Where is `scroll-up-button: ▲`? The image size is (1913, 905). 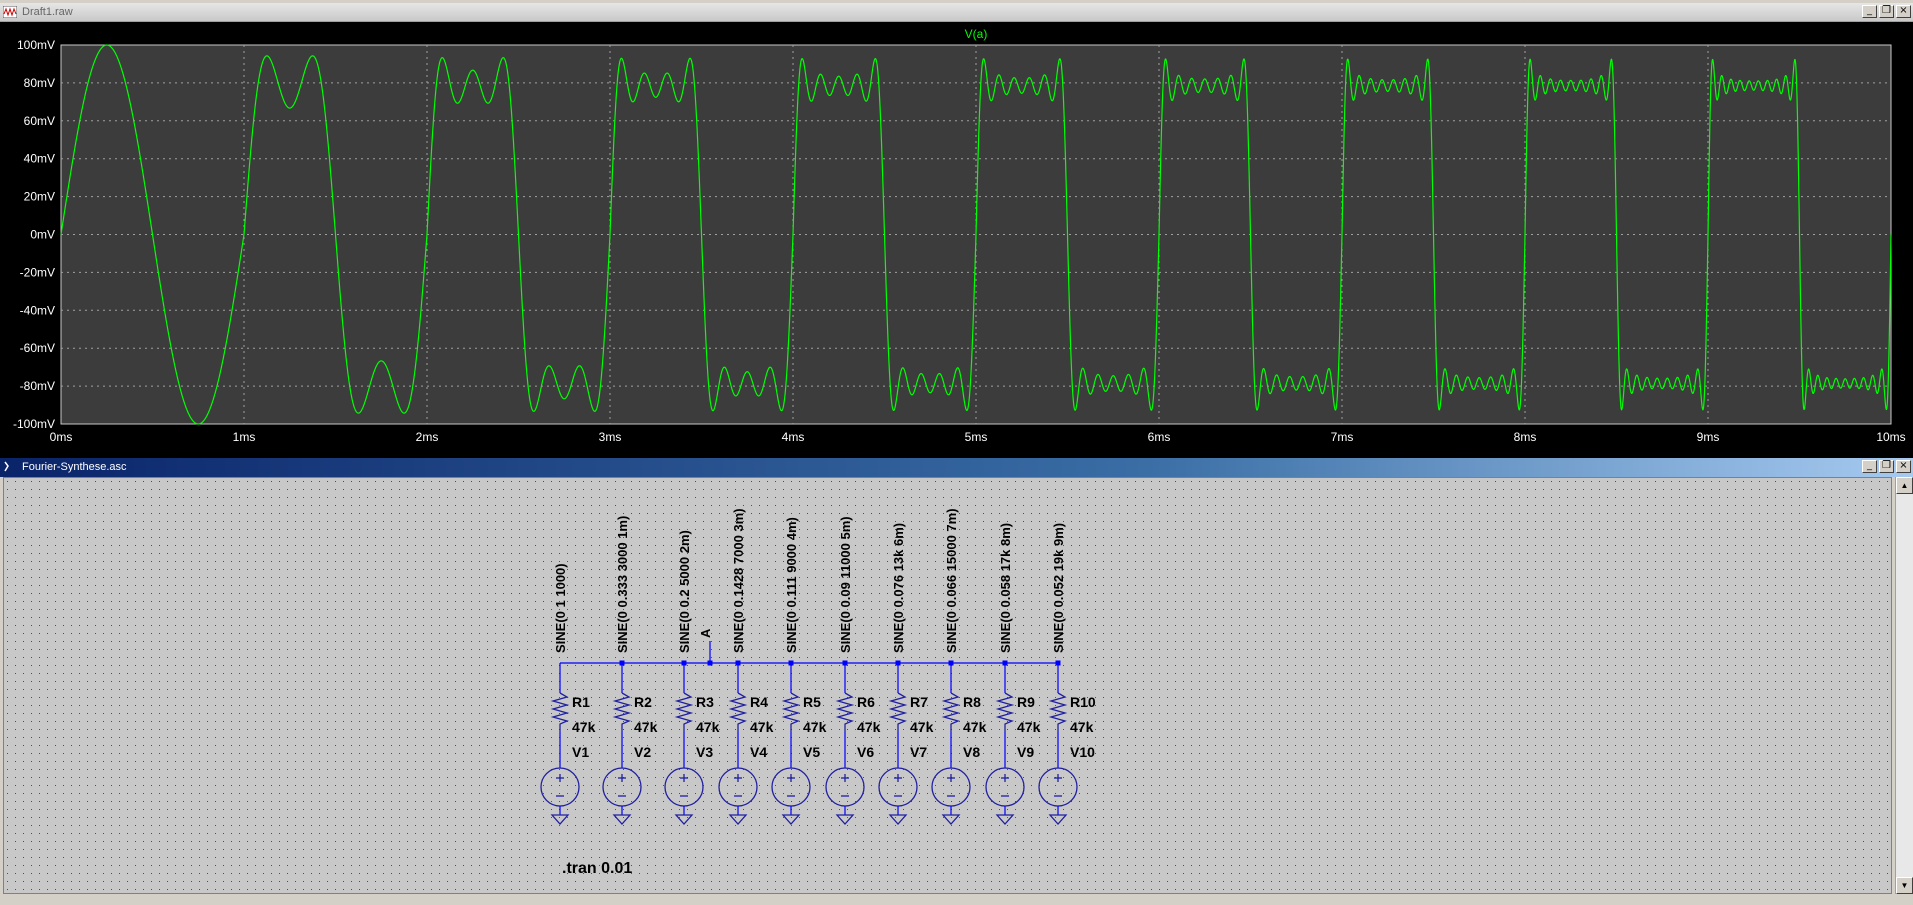
scroll-up-button: ▲ is located at coordinates (1904, 485).